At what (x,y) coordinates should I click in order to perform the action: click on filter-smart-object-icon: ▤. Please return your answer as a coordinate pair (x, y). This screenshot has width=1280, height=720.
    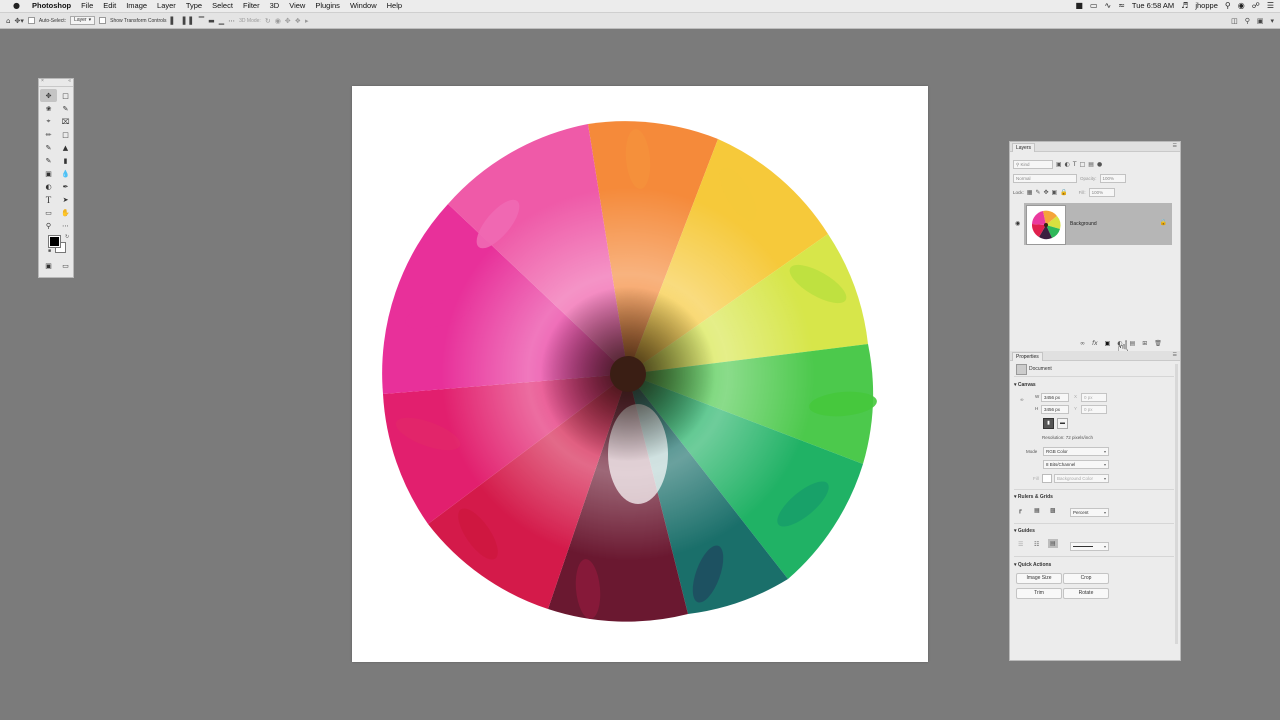
    Looking at the image, I should click on (1091, 164).